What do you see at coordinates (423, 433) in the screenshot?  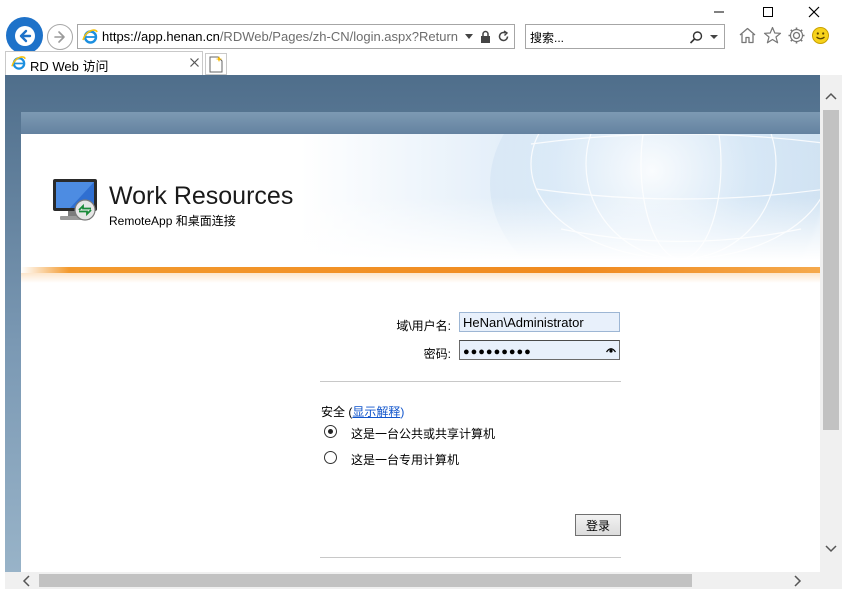 I see `option-public-label: 这是一台公共或共享计算机` at bounding box center [423, 433].